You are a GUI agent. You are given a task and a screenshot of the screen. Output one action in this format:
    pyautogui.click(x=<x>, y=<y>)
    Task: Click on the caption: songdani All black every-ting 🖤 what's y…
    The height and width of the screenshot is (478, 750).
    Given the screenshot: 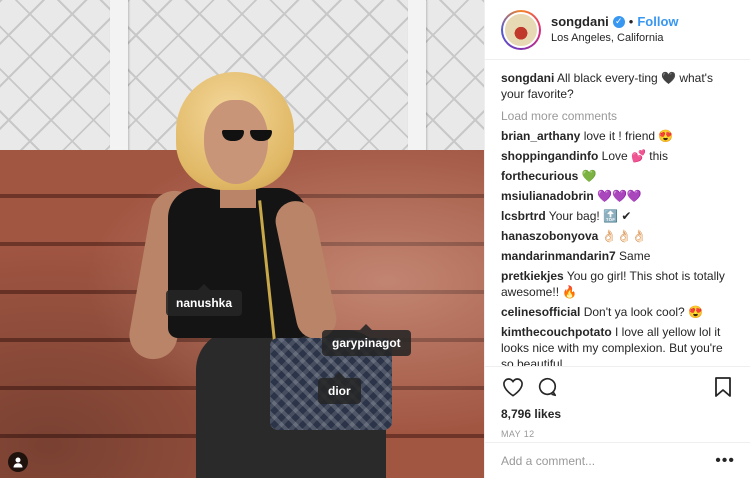 What is the action you would take?
    pyautogui.click(x=617, y=86)
    